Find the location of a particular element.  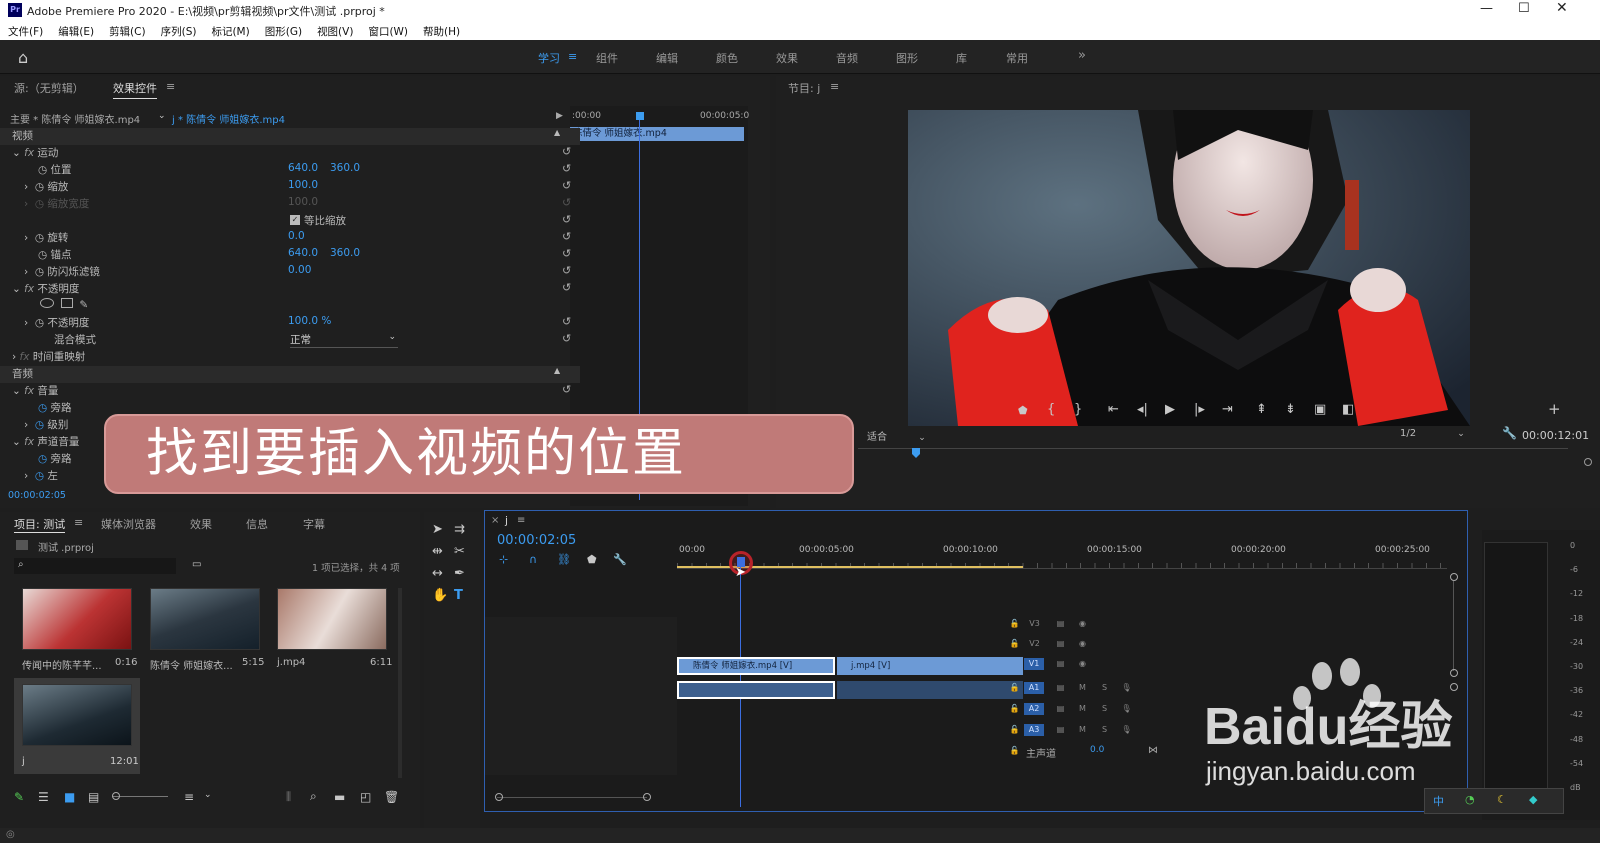

tab-media-browser: 媒体浏览器 is located at coordinates (128, 524).